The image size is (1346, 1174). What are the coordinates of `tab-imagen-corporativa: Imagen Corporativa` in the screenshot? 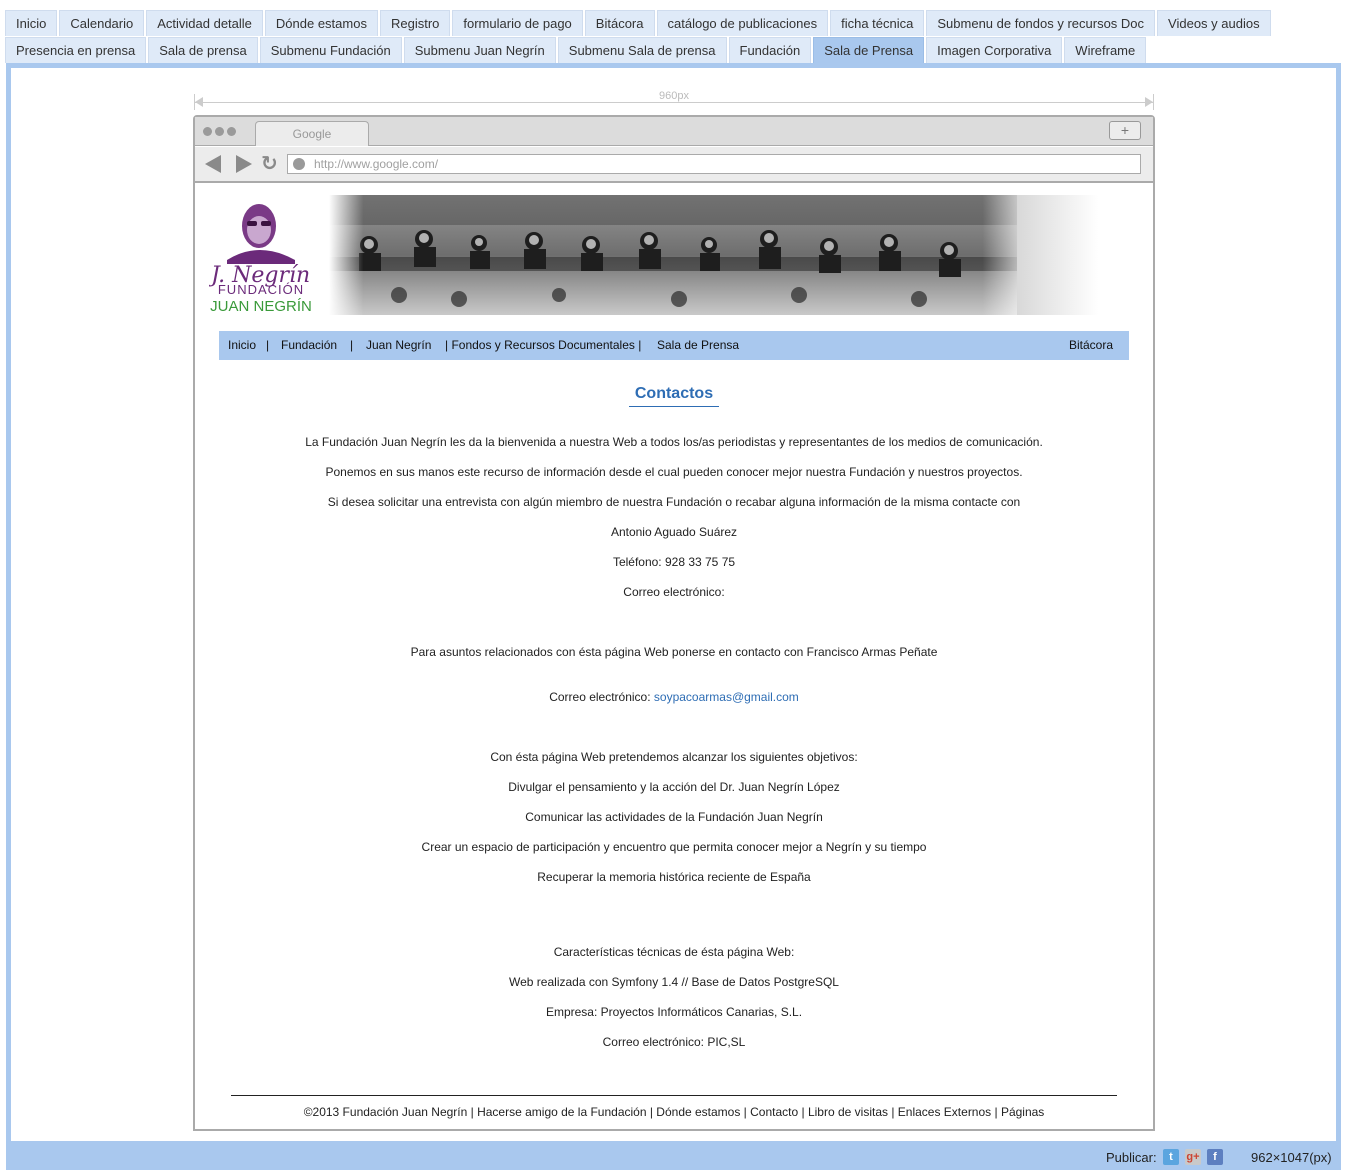 It's located at (994, 50).